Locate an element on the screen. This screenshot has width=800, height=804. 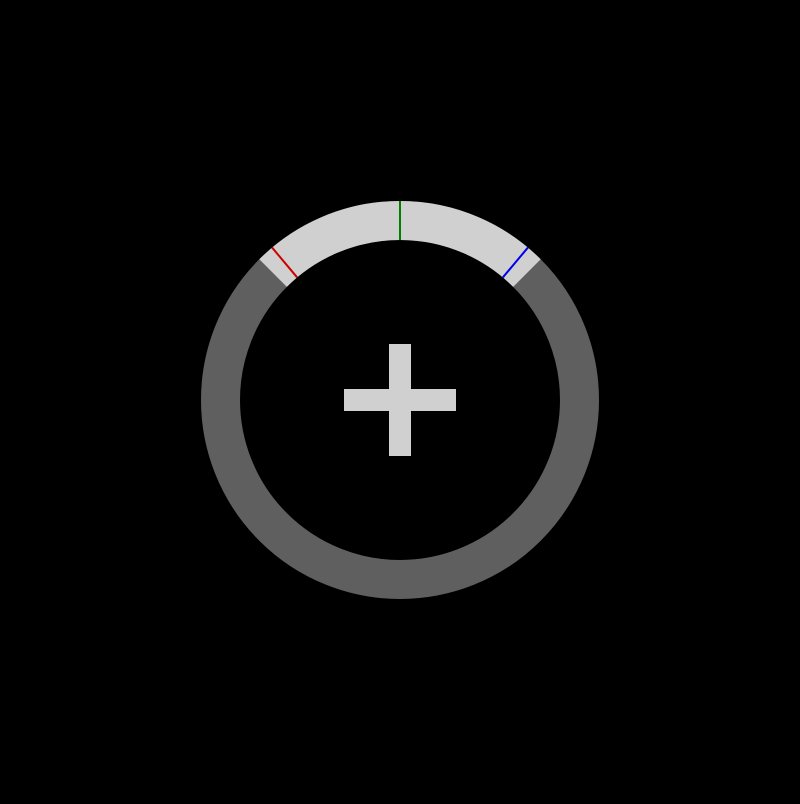
plus-icon-horizontal is located at coordinates (400, 400).